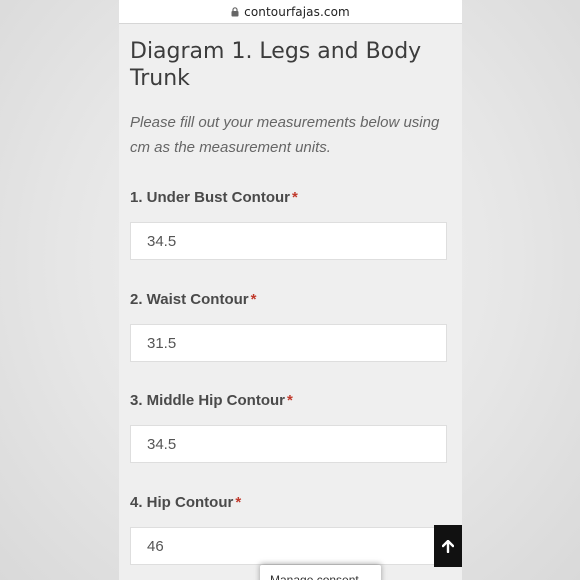  Describe the element at coordinates (288, 444) in the screenshot. I see `middle-hip-input` at that location.